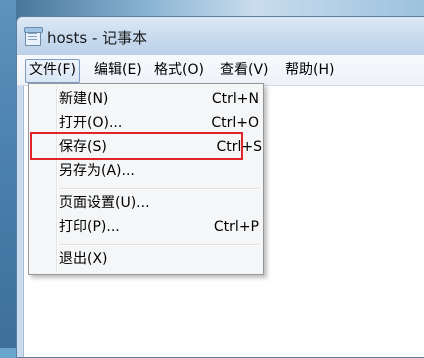  I want to click on notepad-app-icon, so click(33, 36).